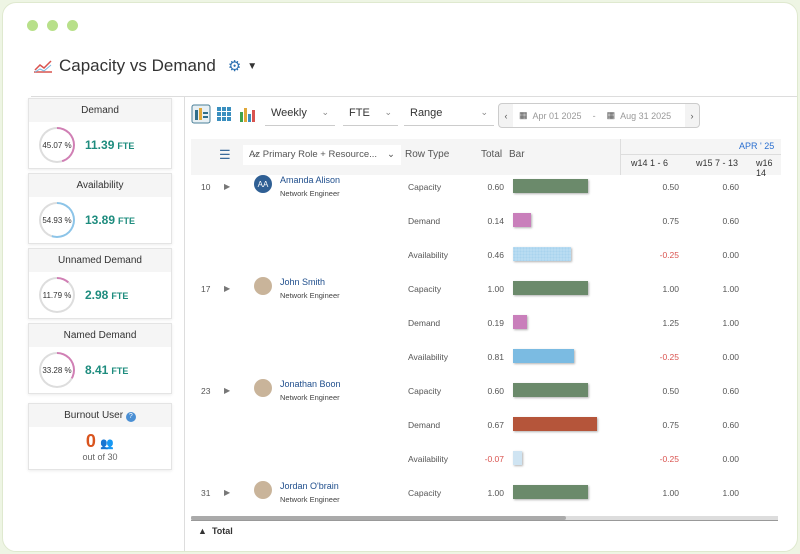 Image resolution: width=800 pixels, height=554 pixels. What do you see at coordinates (670, 323) in the screenshot?
I see `week-value: 1.25` at bounding box center [670, 323].